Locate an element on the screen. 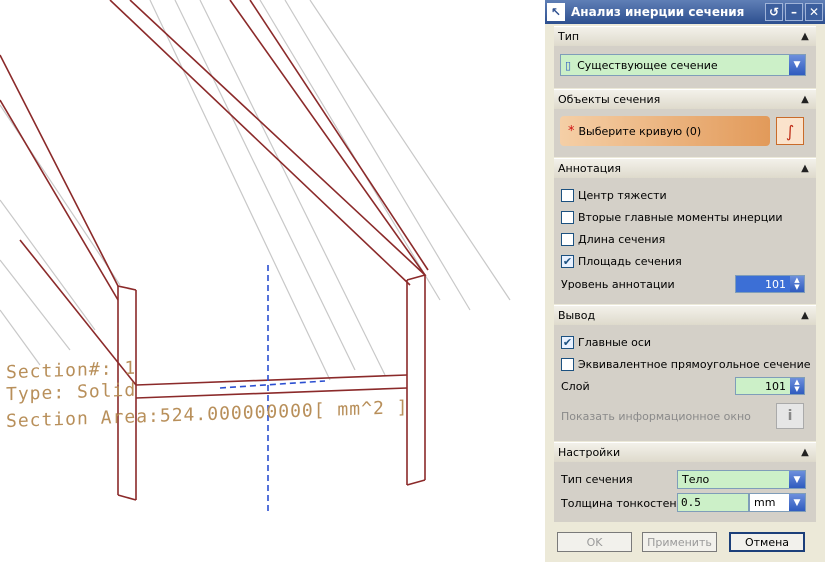  section-settings-title: Настройки is located at coordinates (589, 452).